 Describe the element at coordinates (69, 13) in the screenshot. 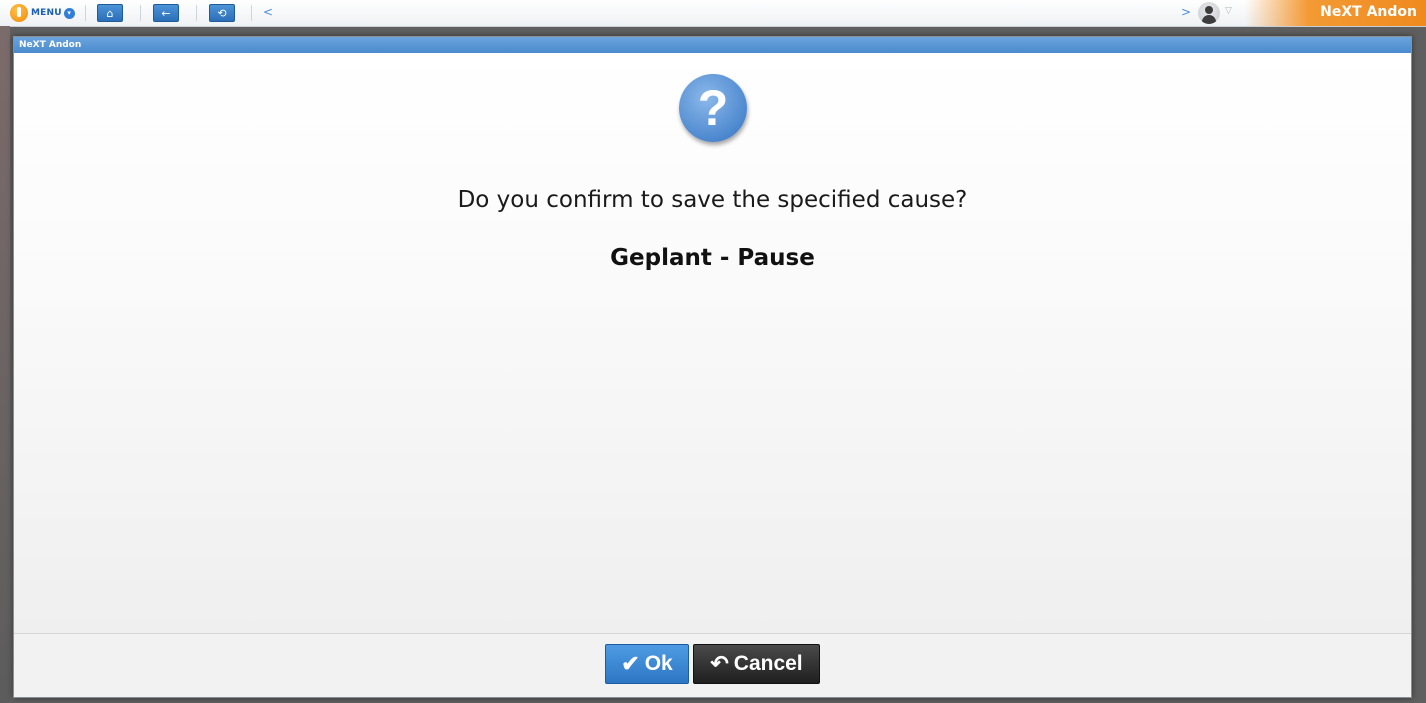

I see `chevron-down-icon: ▾` at that location.